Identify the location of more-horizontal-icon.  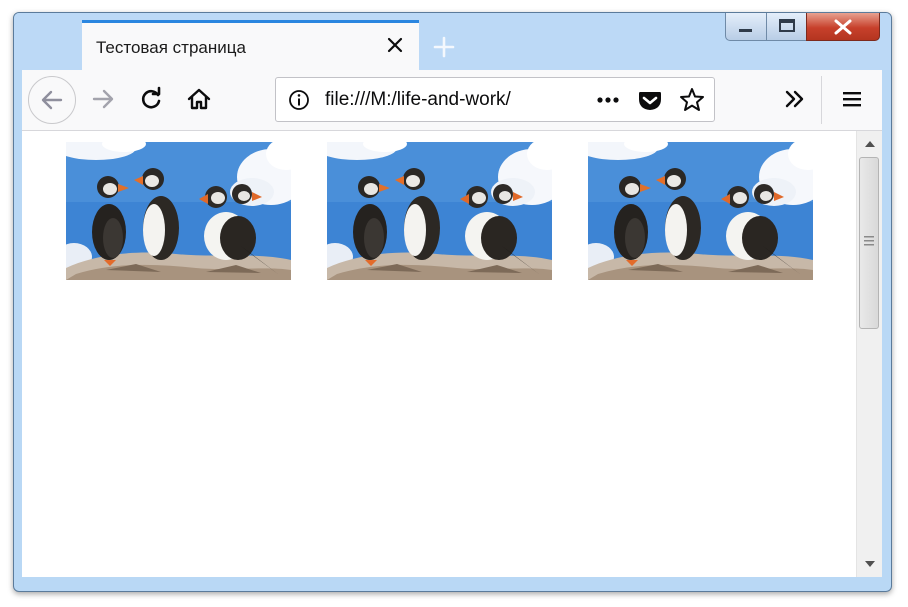
(608, 100).